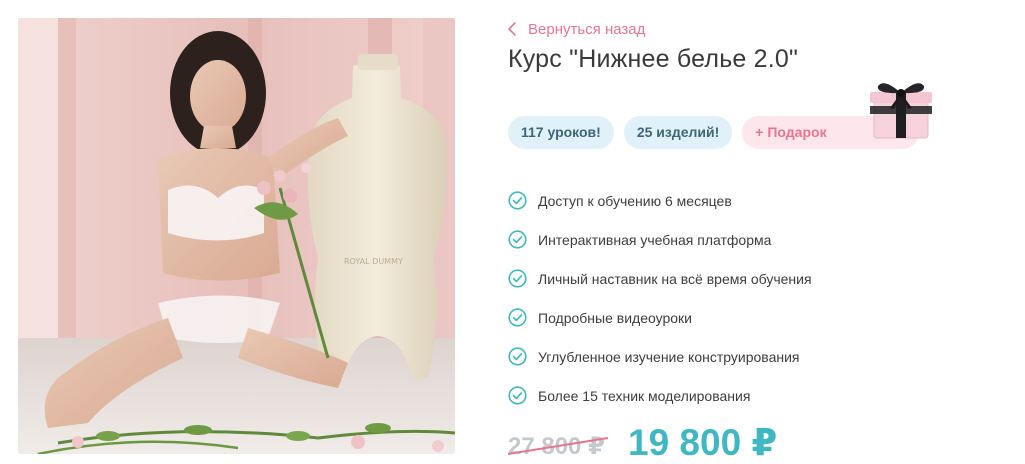  What do you see at coordinates (901, 111) in the screenshot?
I see `gift-box-icon` at bounding box center [901, 111].